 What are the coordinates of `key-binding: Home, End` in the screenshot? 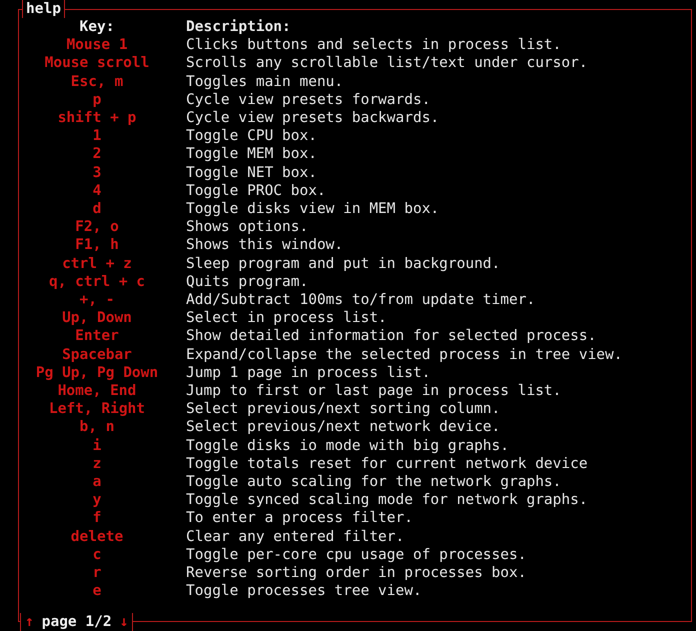 It's located at (97, 391).